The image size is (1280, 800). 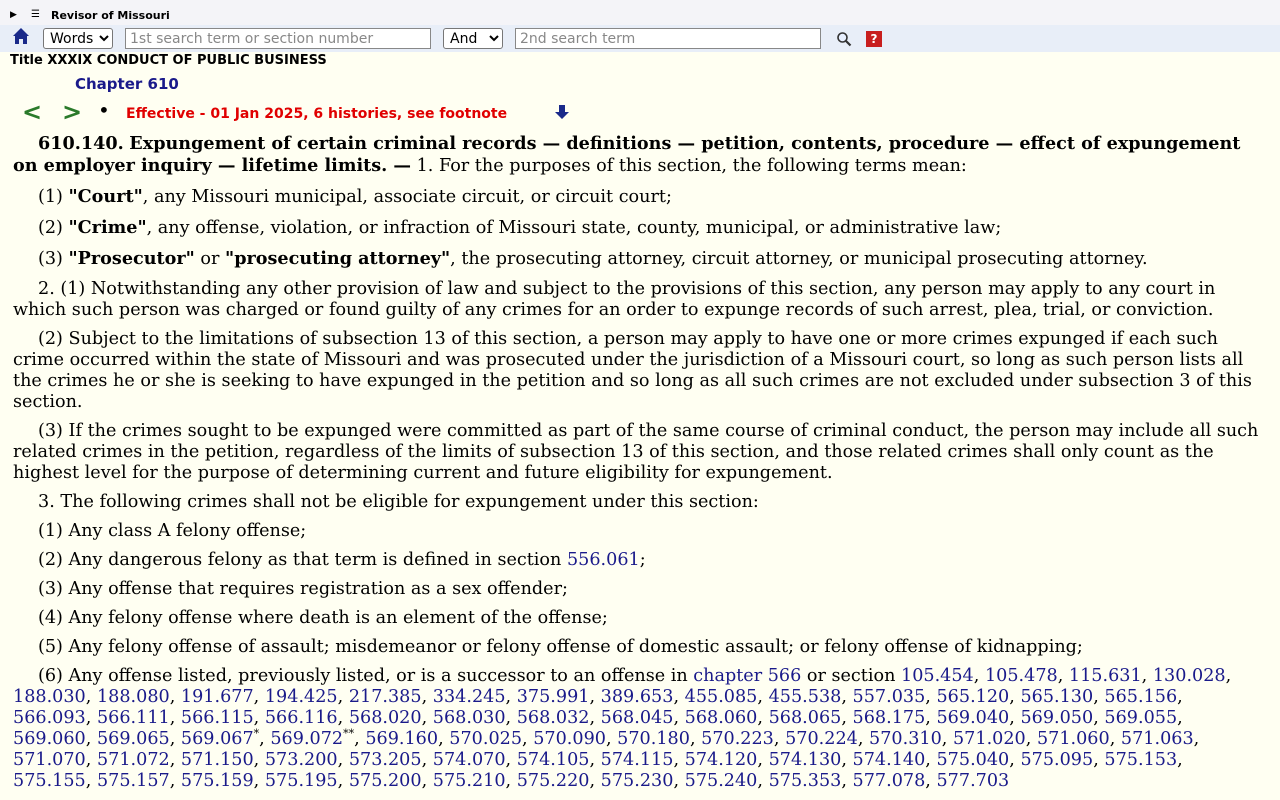 What do you see at coordinates (747, 676) in the screenshot?
I see `chapter-566-link: chapter 566` at bounding box center [747, 676].